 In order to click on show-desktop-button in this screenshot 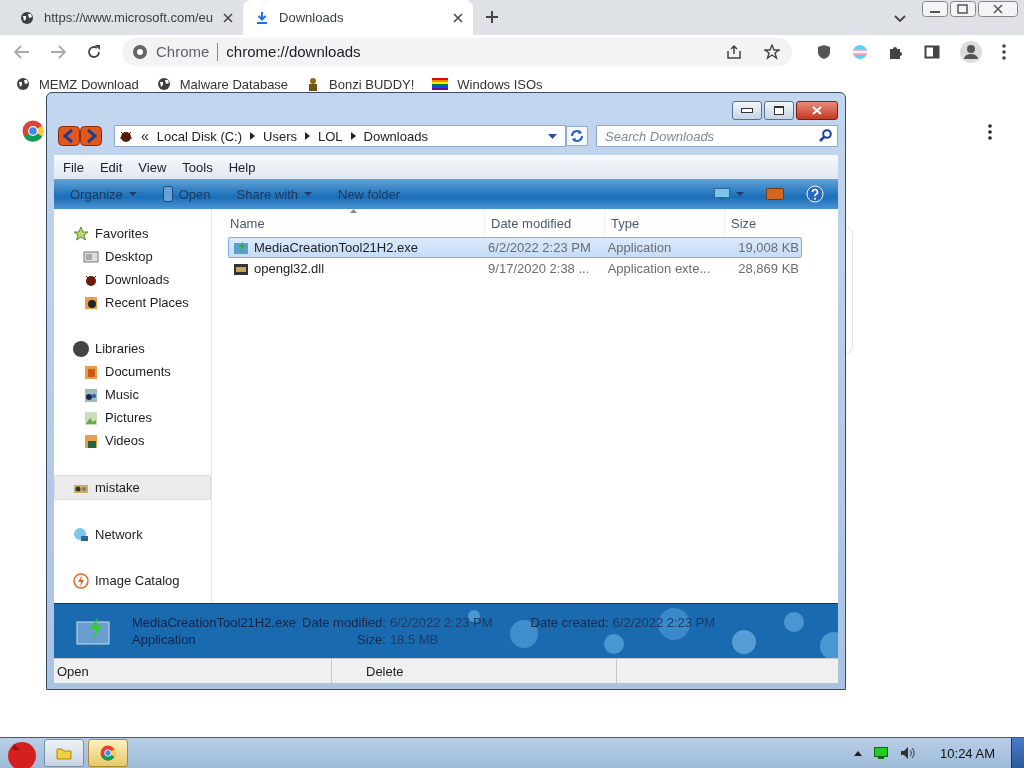, I will do `click(1017, 753)`.